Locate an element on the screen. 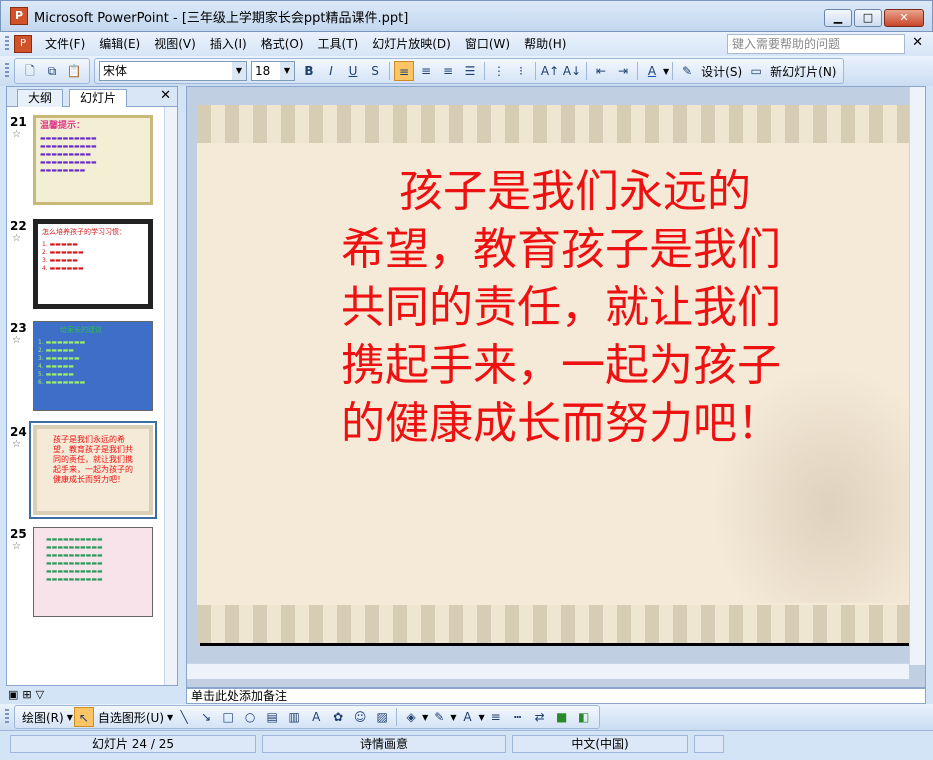 This screenshot has height=760, width=933. autoshapes-button: 自选图形(U) is located at coordinates (131, 717).